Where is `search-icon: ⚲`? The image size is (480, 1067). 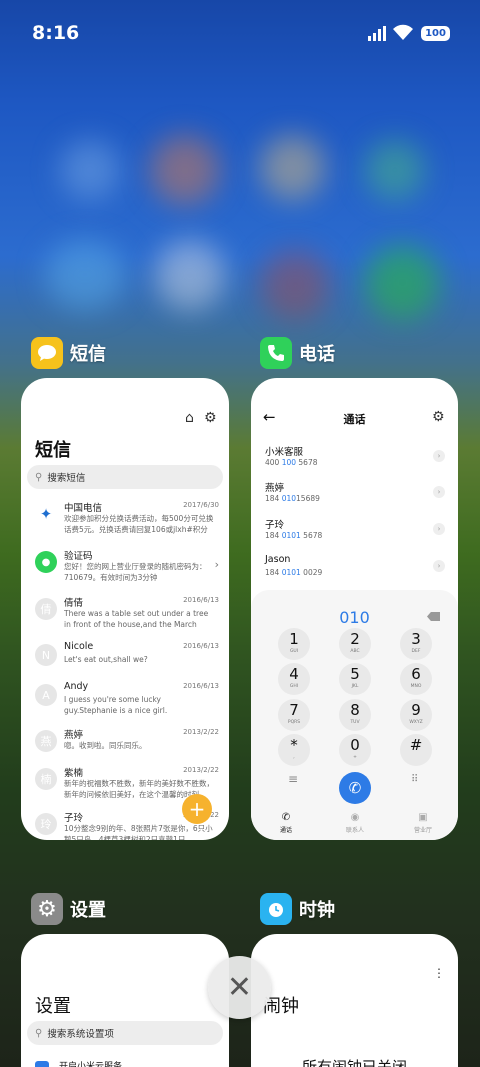
search-icon: ⚲ is located at coordinates (39, 477).